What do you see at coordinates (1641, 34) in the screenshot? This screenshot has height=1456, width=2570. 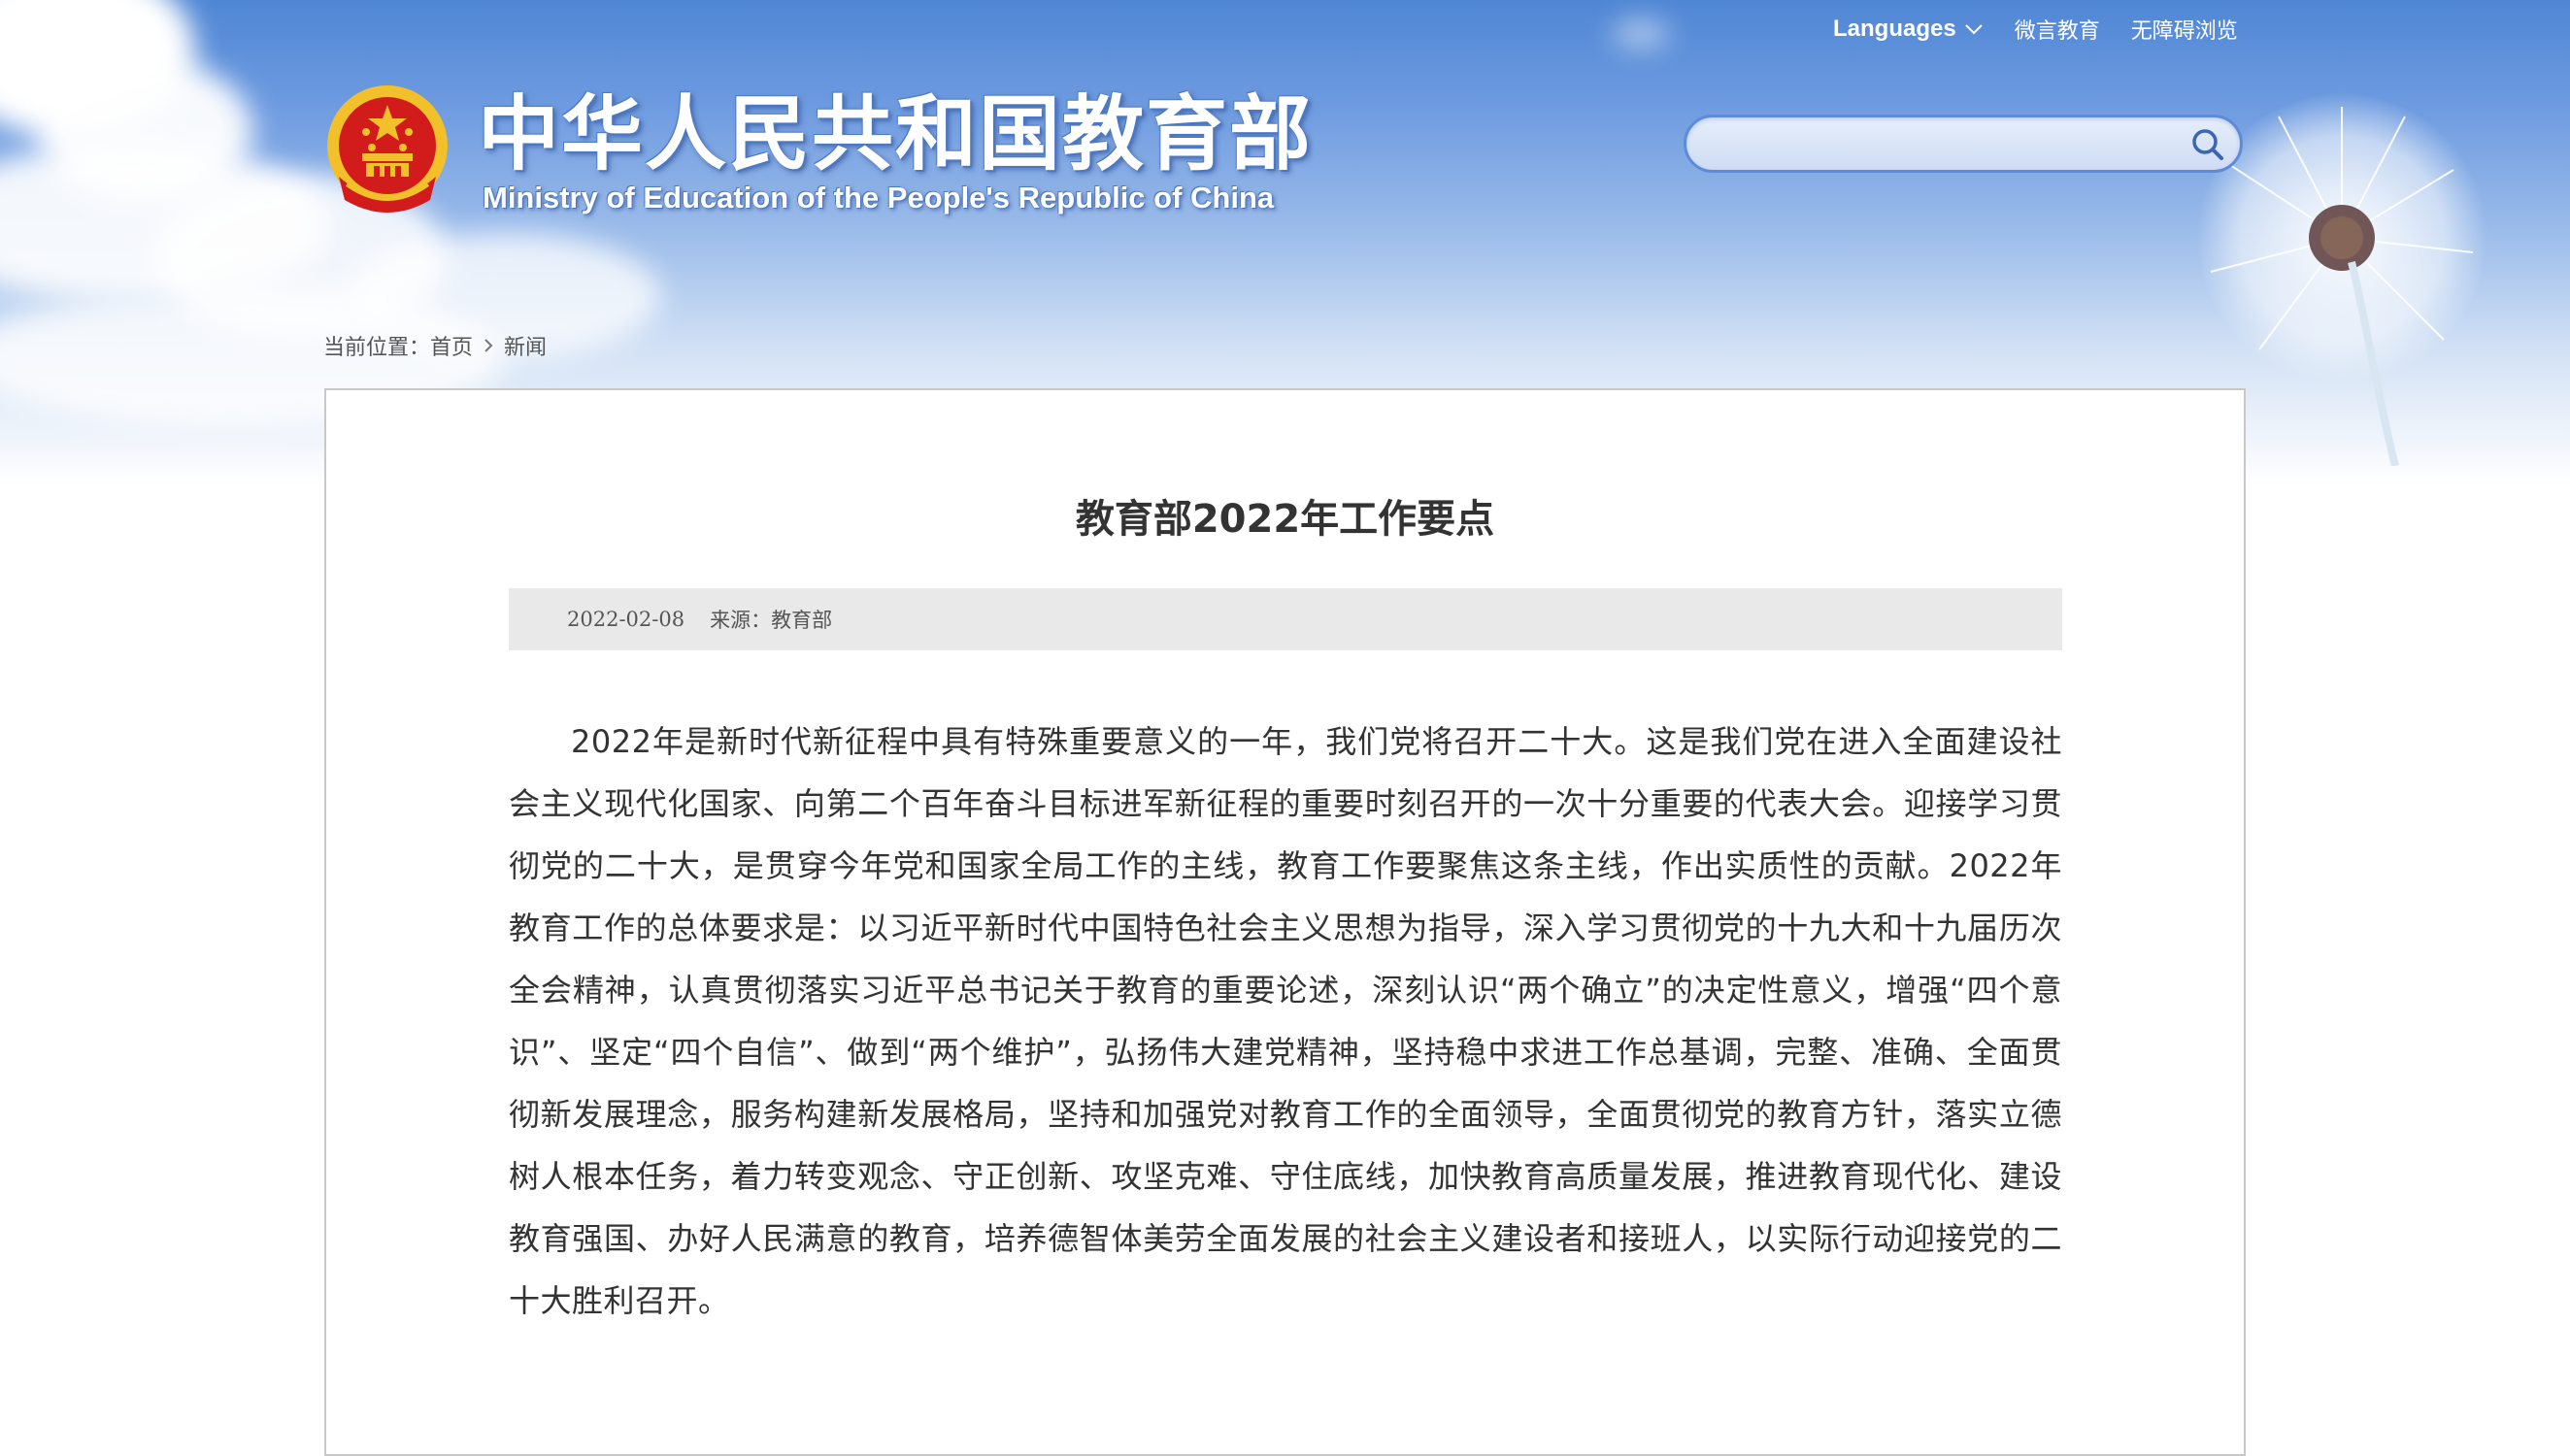 I see `cloud-decoration` at bounding box center [1641, 34].